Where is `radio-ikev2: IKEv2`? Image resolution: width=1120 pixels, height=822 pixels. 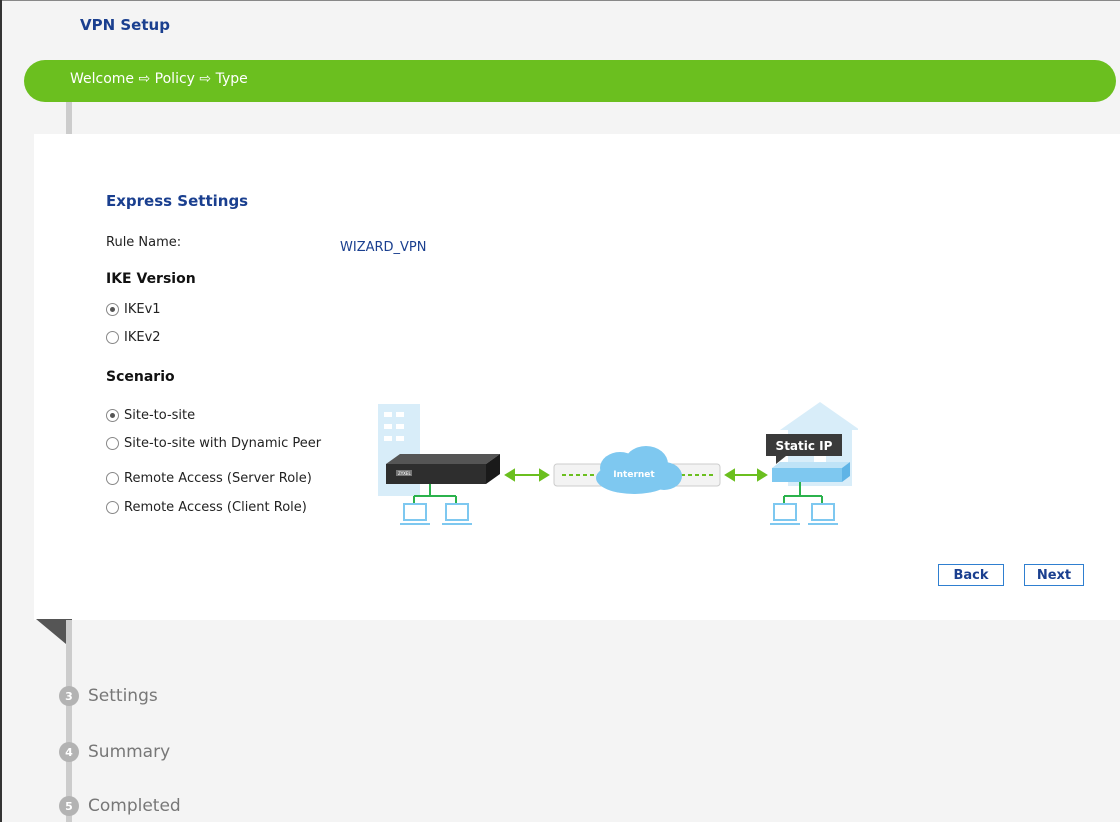 radio-ikev2: IKEv2 is located at coordinates (133, 337).